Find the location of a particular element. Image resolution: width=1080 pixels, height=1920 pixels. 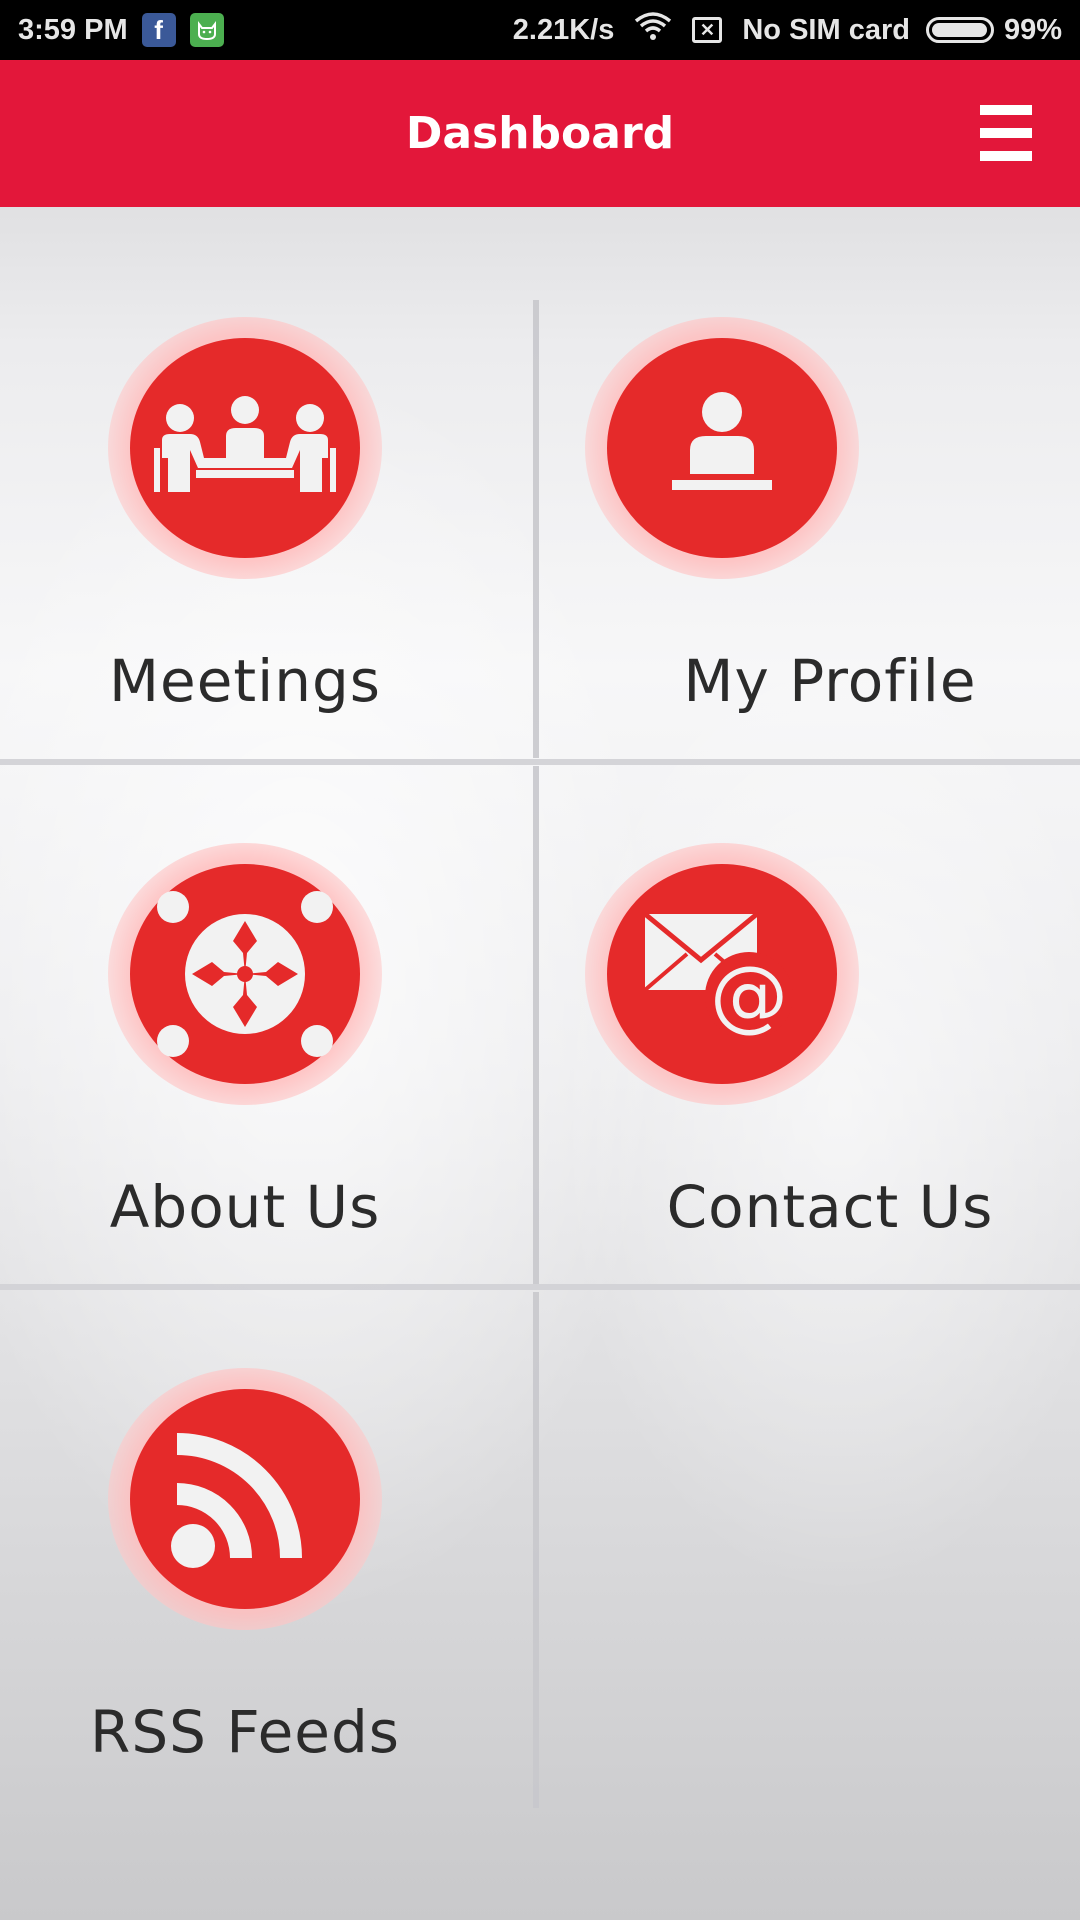

profile-icon-ring is located at coordinates (722, 448).